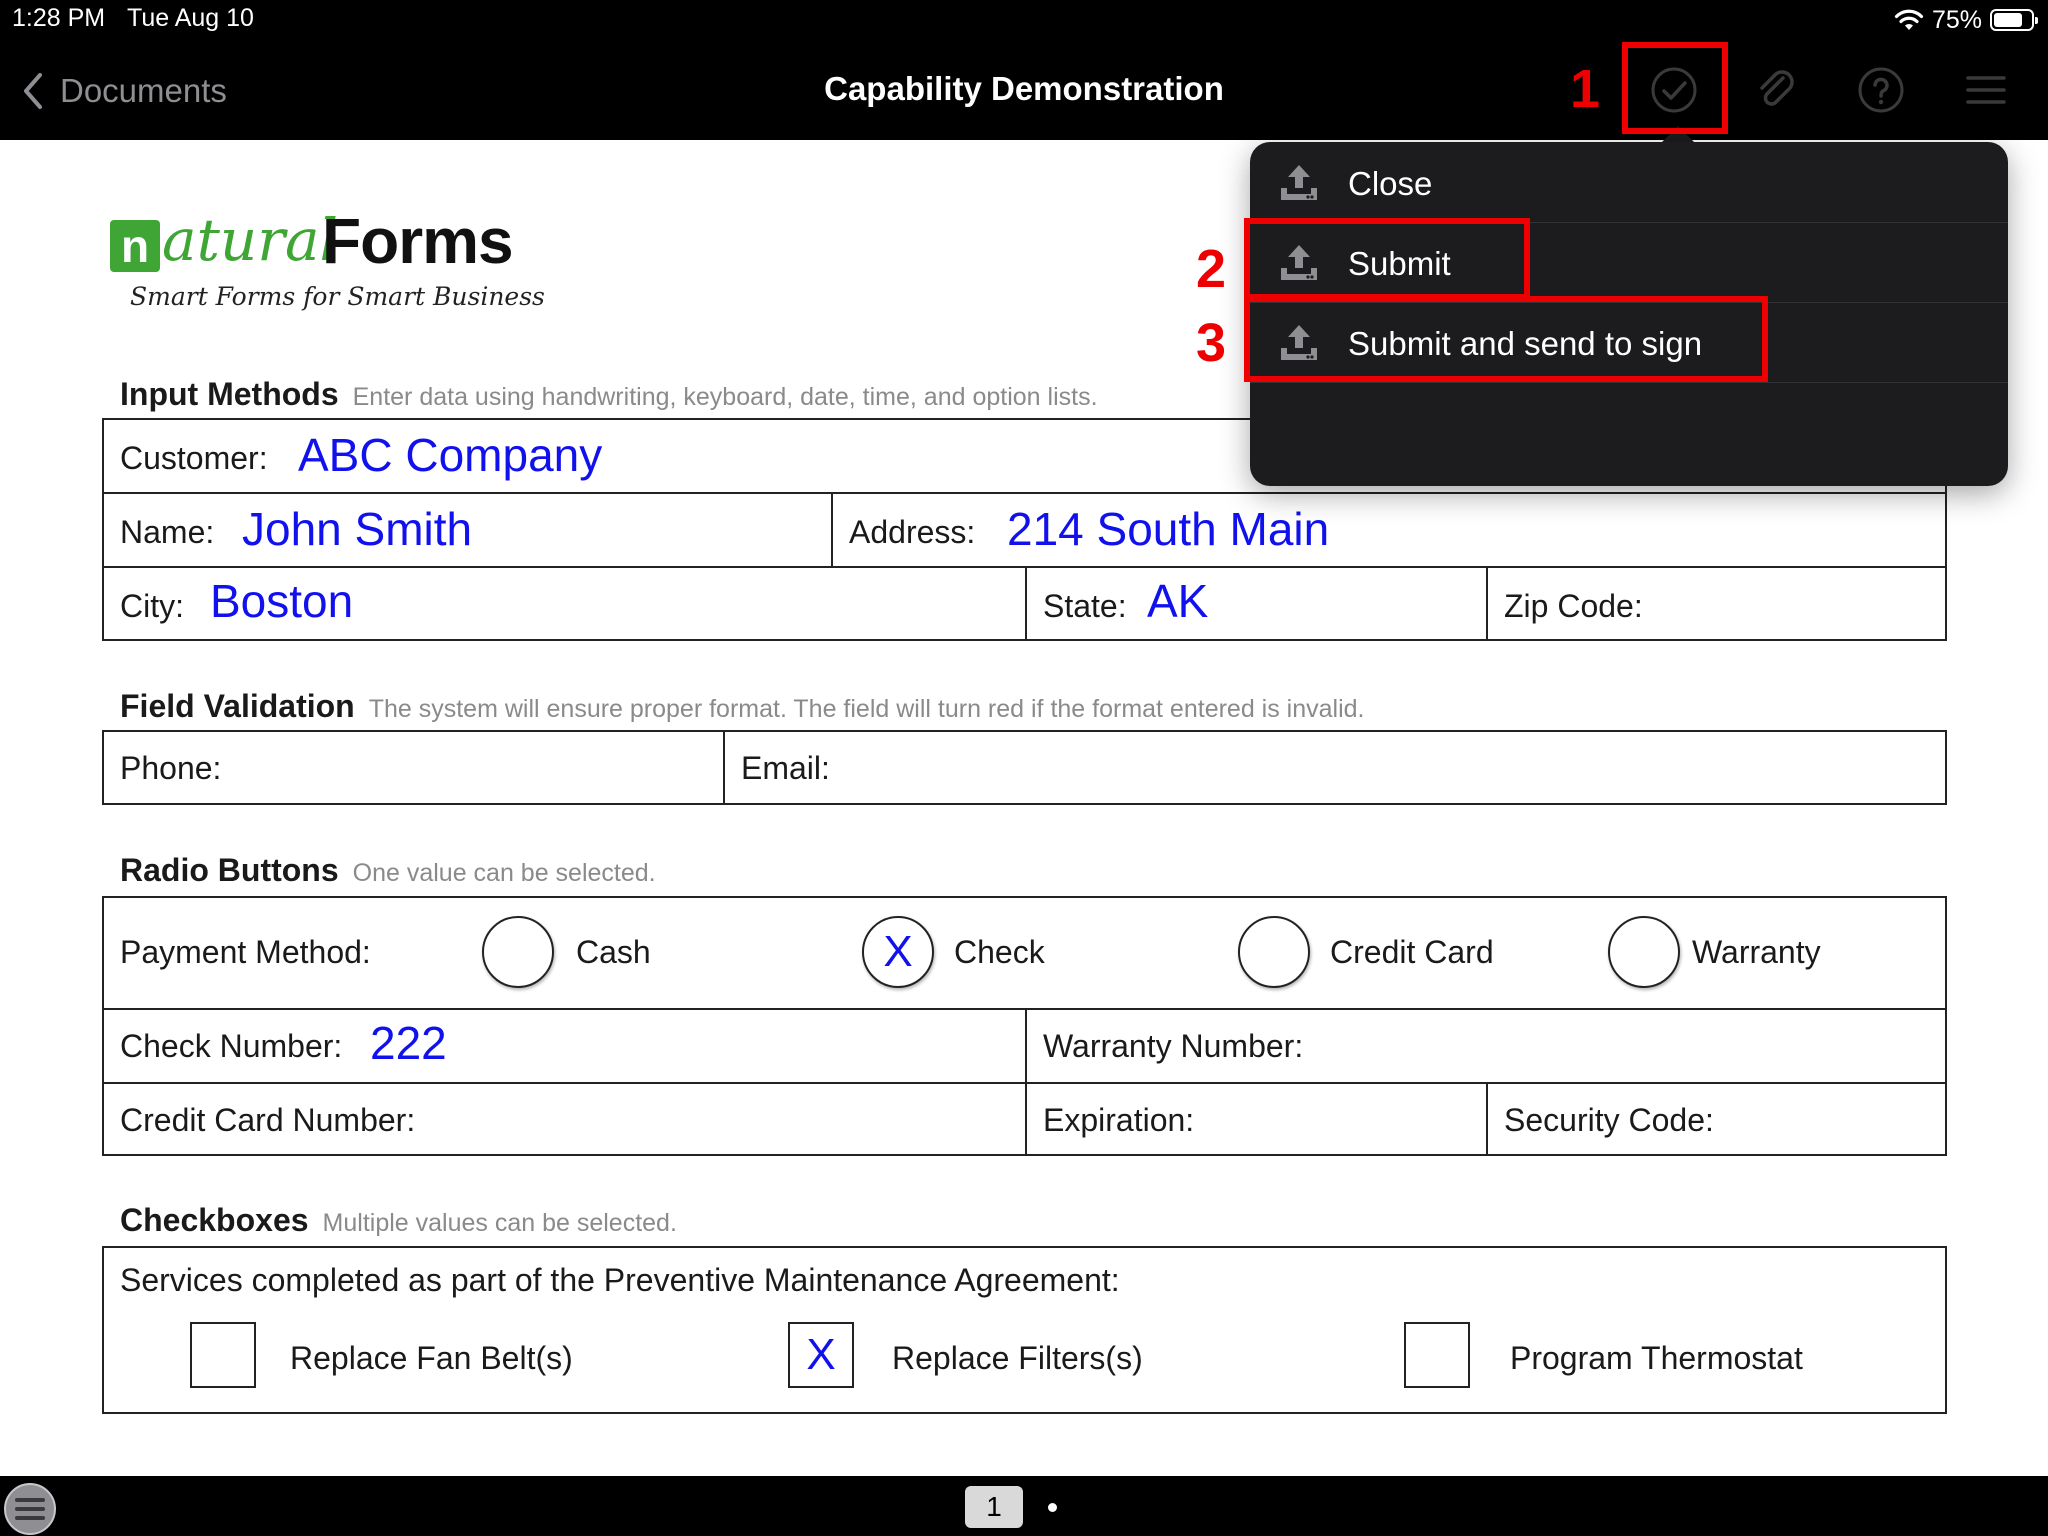 The image size is (2048, 1536). I want to click on field-validation-table: Phone: Email:, so click(1024, 767).